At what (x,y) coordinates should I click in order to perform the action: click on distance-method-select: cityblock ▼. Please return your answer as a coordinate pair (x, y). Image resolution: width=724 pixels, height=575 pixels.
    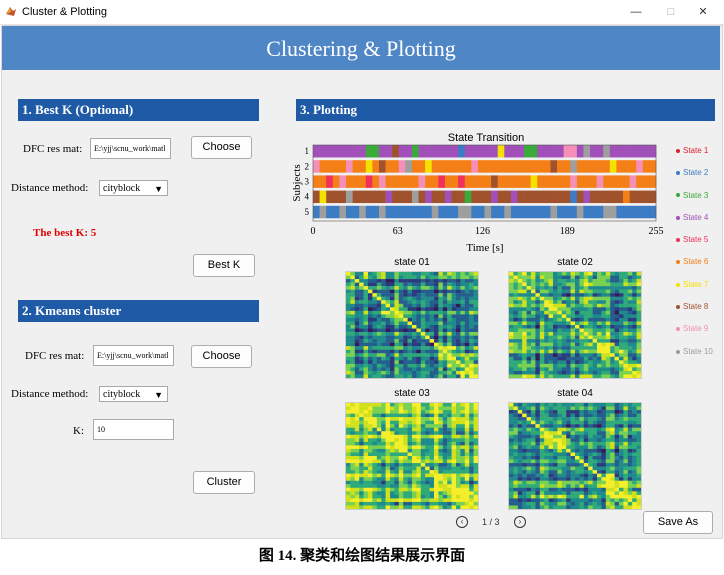
    Looking at the image, I should click on (133, 188).